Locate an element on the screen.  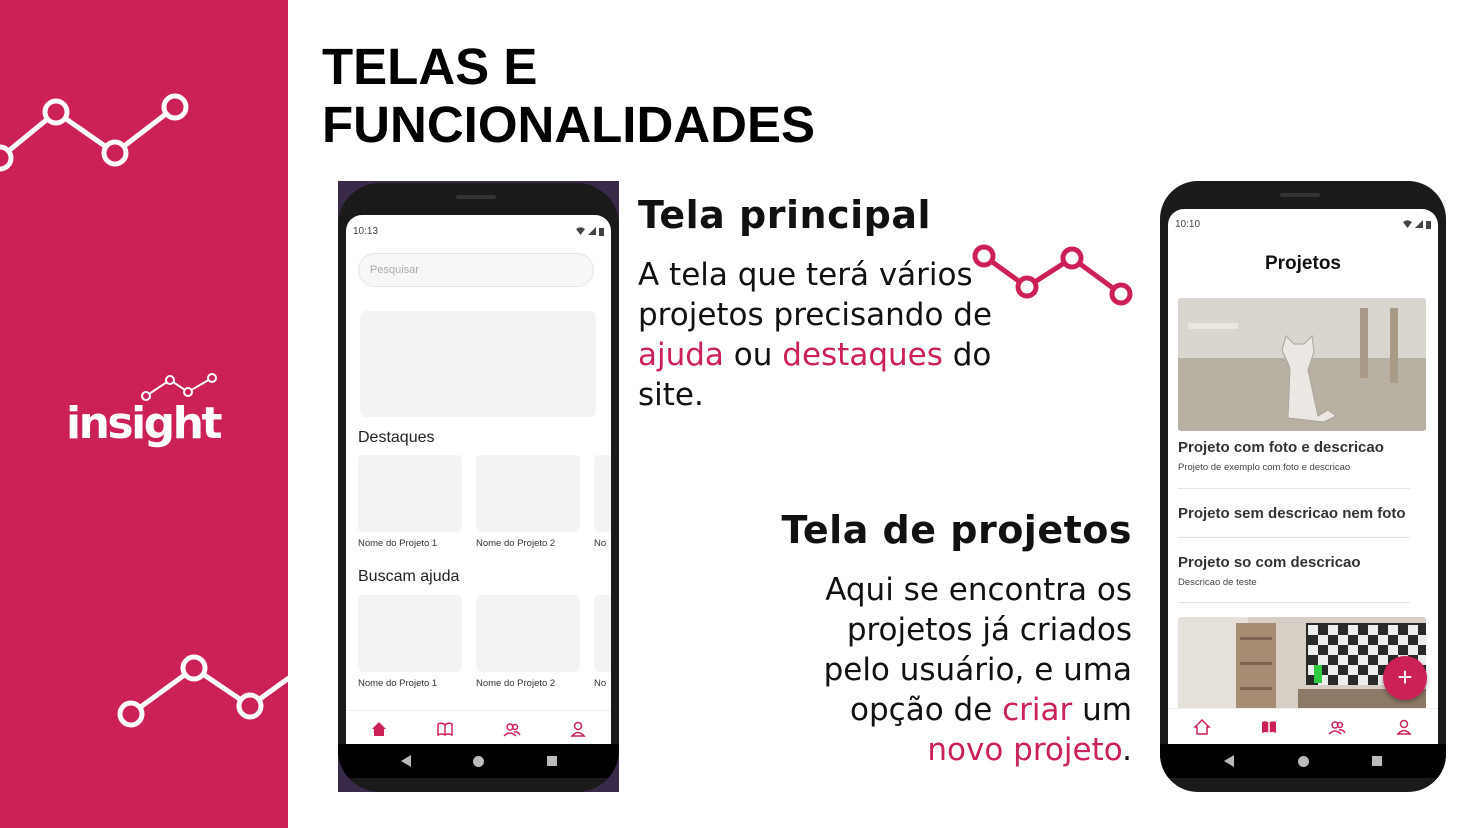
section-heading-projects-screen: Tela de projetos is located at coordinates (956, 530).